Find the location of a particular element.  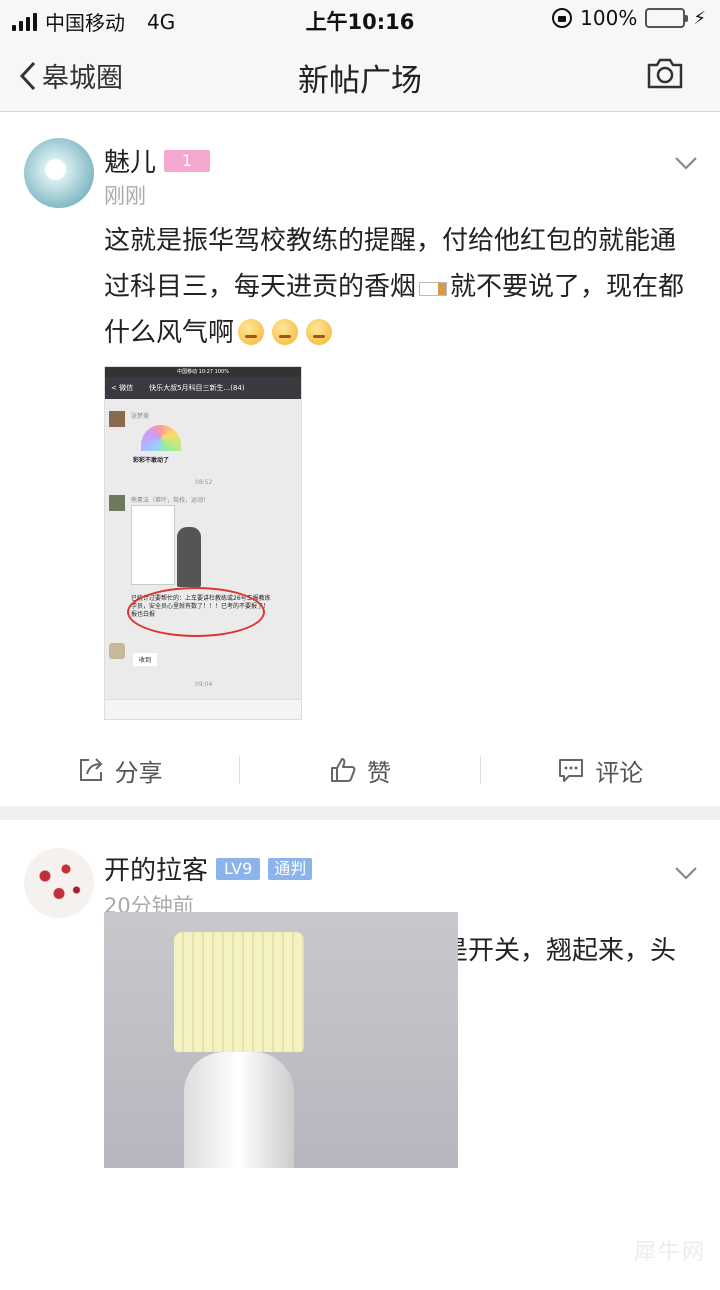

level-badge: LV9 is located at coordinates (238, 868).